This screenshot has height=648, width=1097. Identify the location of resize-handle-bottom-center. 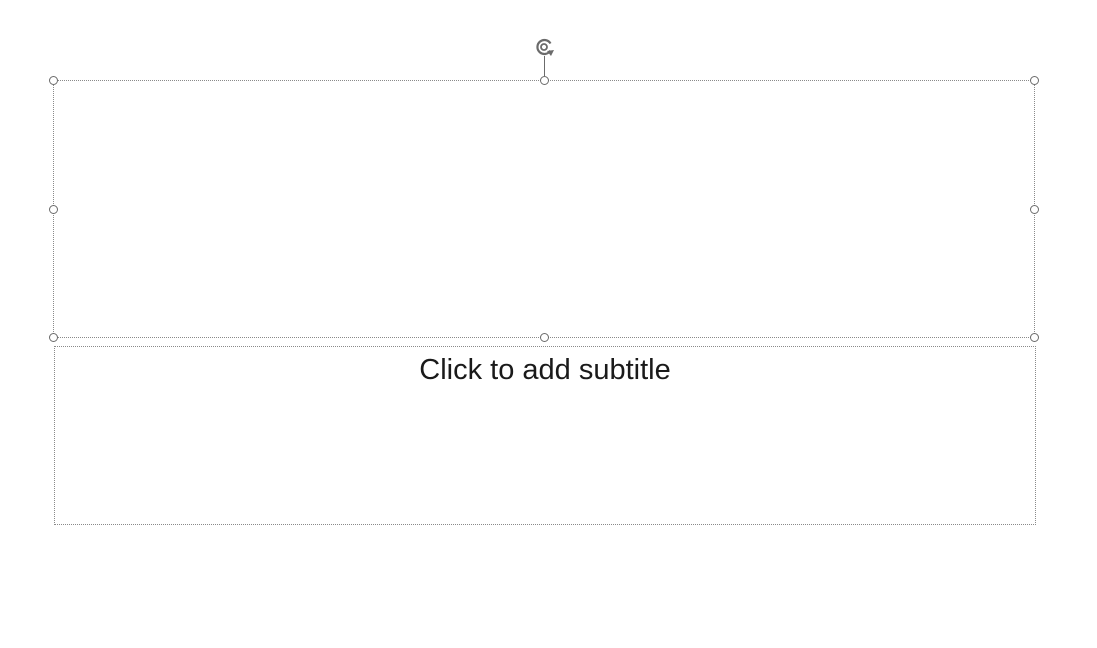
(544, 337).